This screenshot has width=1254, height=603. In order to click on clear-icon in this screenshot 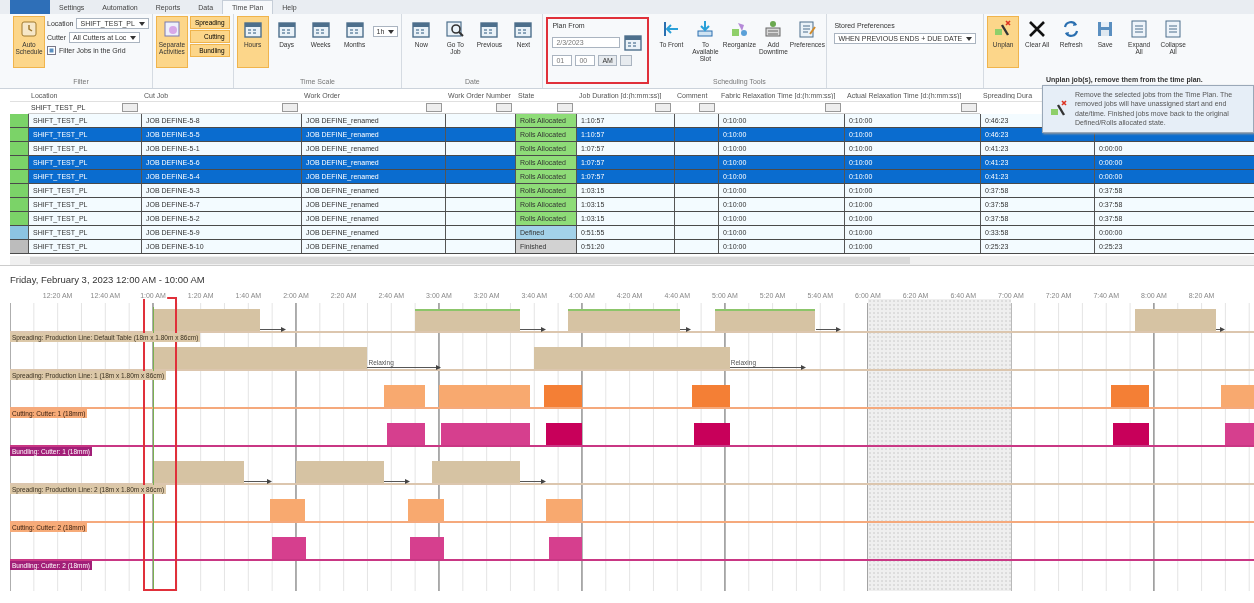, I will do `click(1037, 29)`.